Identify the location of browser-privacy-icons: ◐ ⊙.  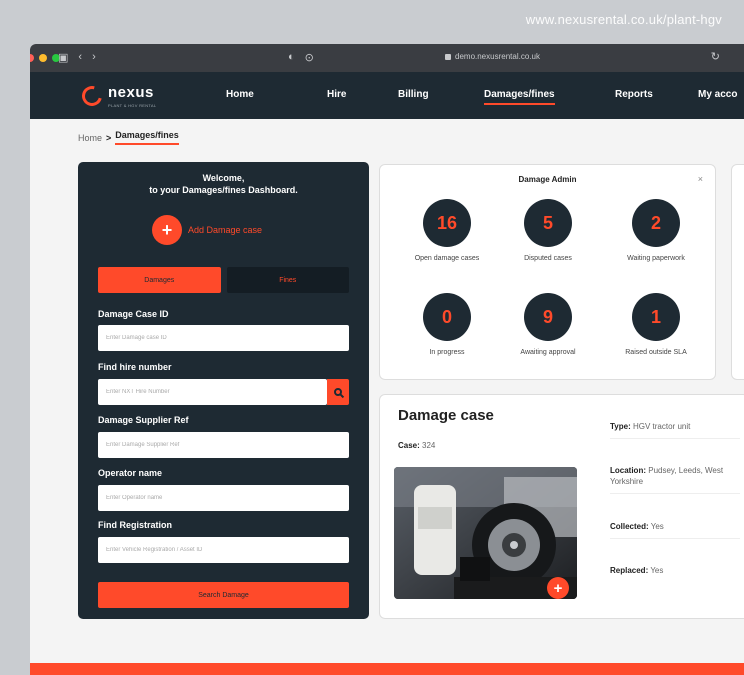
(301, 57).